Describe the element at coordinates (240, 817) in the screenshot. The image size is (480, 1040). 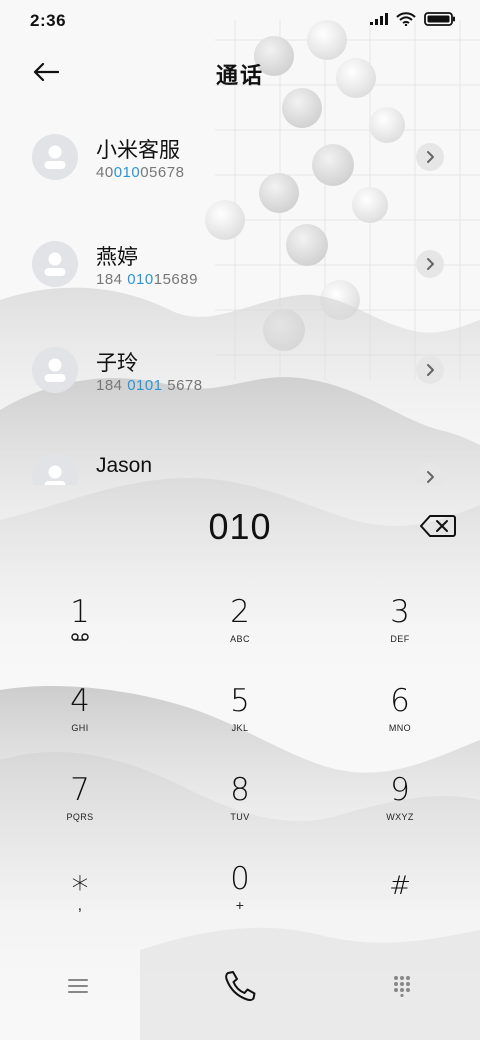
I see `key-letters: TUV` at that location.